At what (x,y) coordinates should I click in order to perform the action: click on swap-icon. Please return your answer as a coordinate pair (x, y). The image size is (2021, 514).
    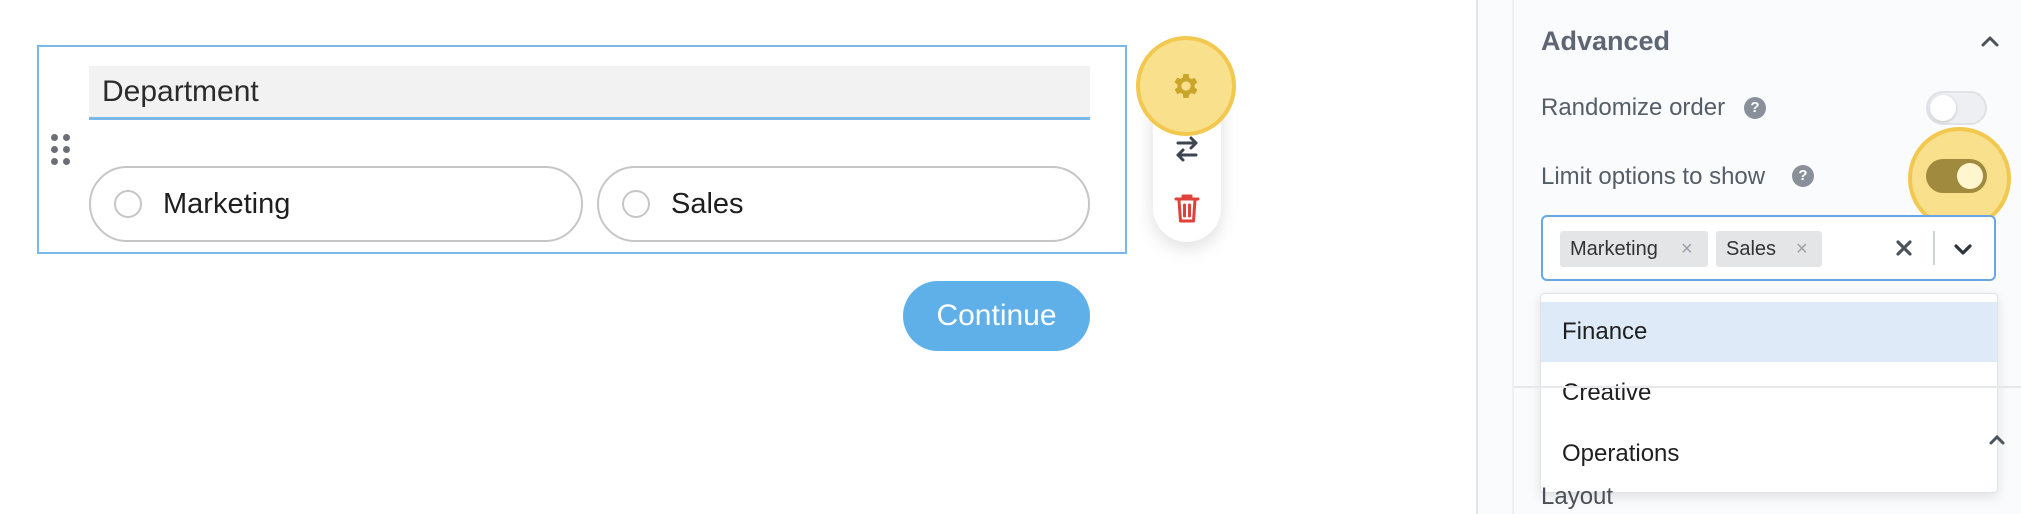
    Looking at the image, I should click on (1187, 149).